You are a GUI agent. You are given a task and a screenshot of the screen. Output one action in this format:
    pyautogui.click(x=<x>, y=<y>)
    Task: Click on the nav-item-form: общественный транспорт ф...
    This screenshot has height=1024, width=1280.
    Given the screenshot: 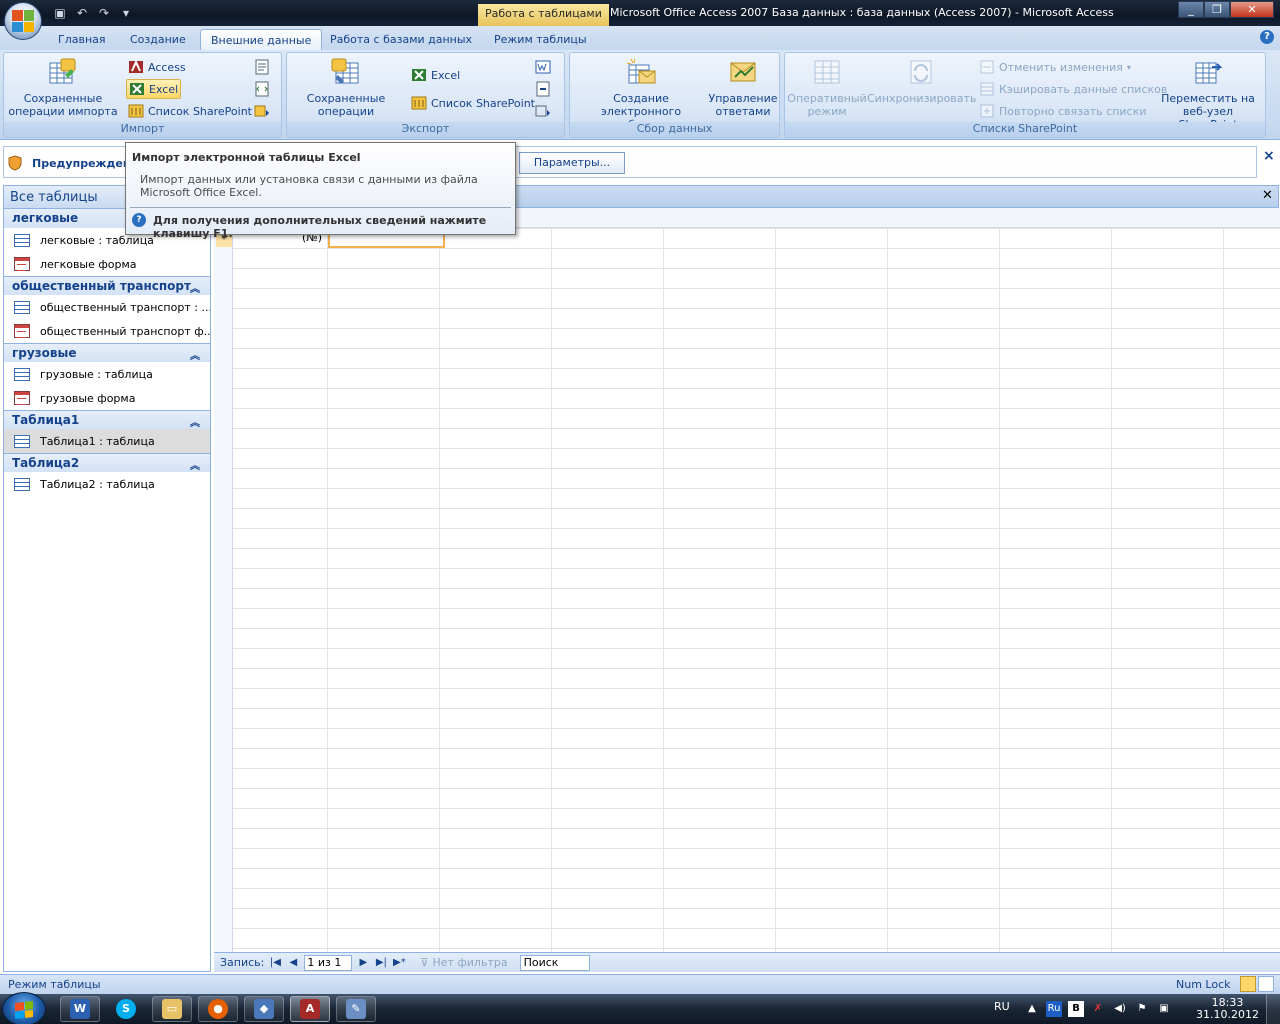 What is the action you would take?
    pyautogui.click(x=107, y=331)
    